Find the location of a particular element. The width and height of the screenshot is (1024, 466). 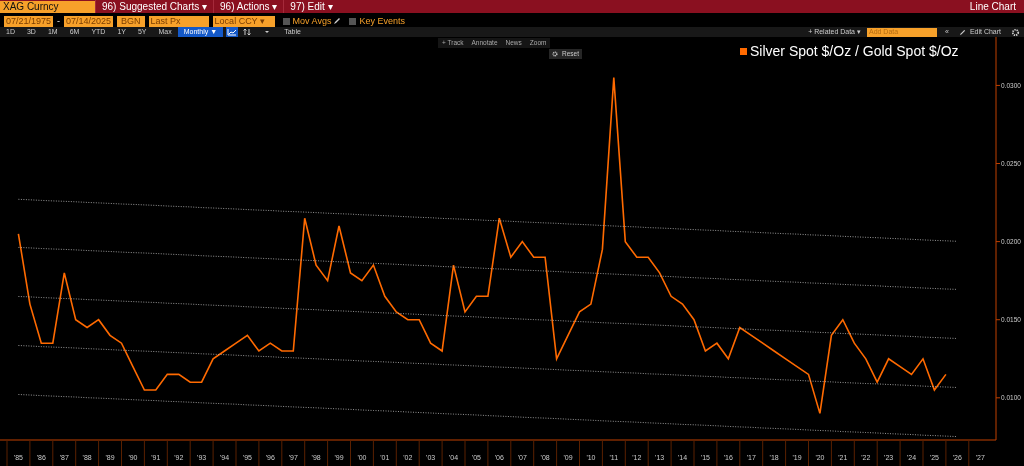

chart-type-title: Line Chart is located at coordinates (993, 6).